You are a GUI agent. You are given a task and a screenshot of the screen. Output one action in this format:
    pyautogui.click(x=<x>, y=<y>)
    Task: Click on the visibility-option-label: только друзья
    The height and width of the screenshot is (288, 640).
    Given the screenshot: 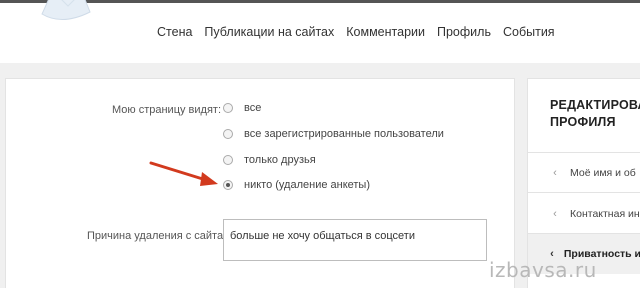 What is the action you would take?
    pyautogui.click(x=280, y=160)
    